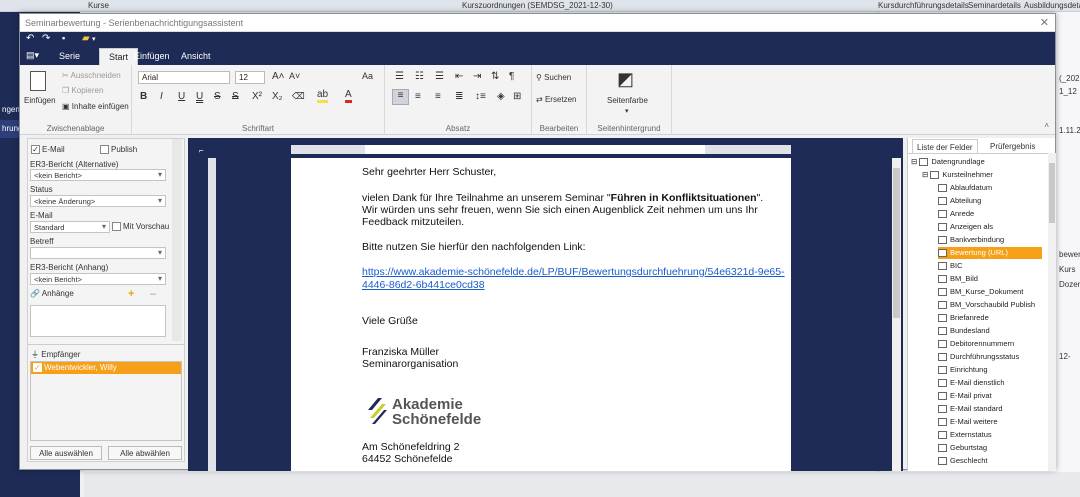 The image size is (1080, 497). Describe the element at coordinates (990, 188) in the screenshot. I see `field-item: Ablaufdatum` at that location.